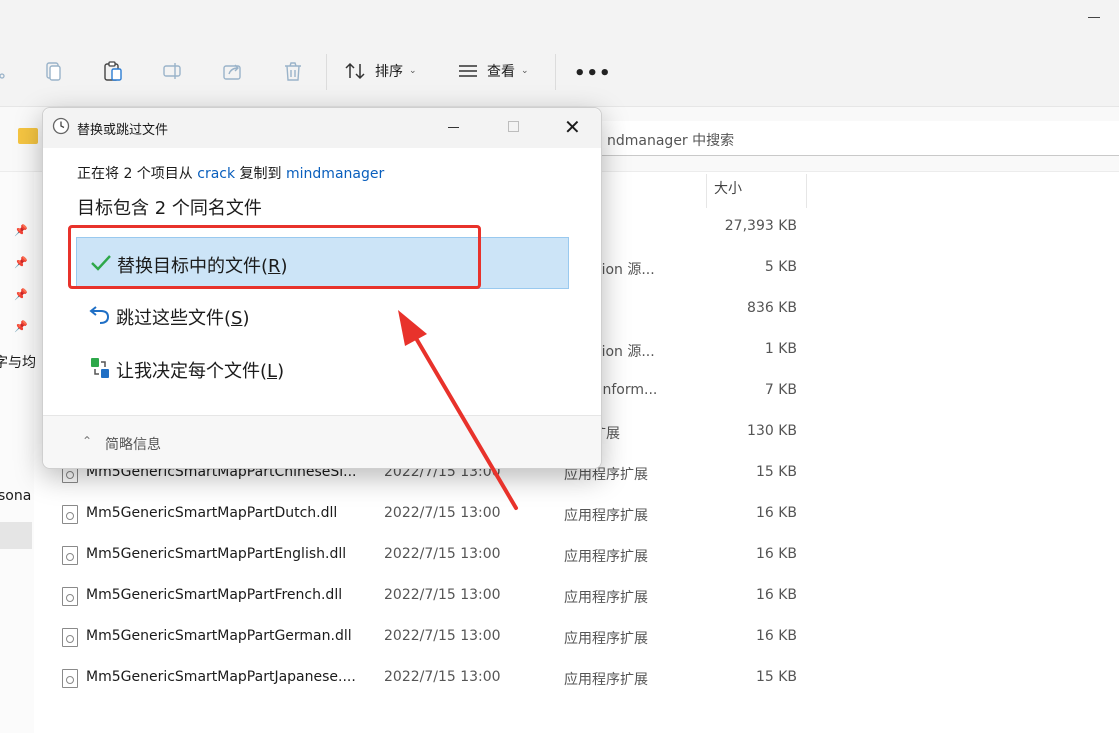 The height and width of the screenshot is (733, 1119). What do you see at coordinates (123, 130) in the screenshot?
I see `dialog-title: 替换或跳过文件` at bounding box center [123, 130].